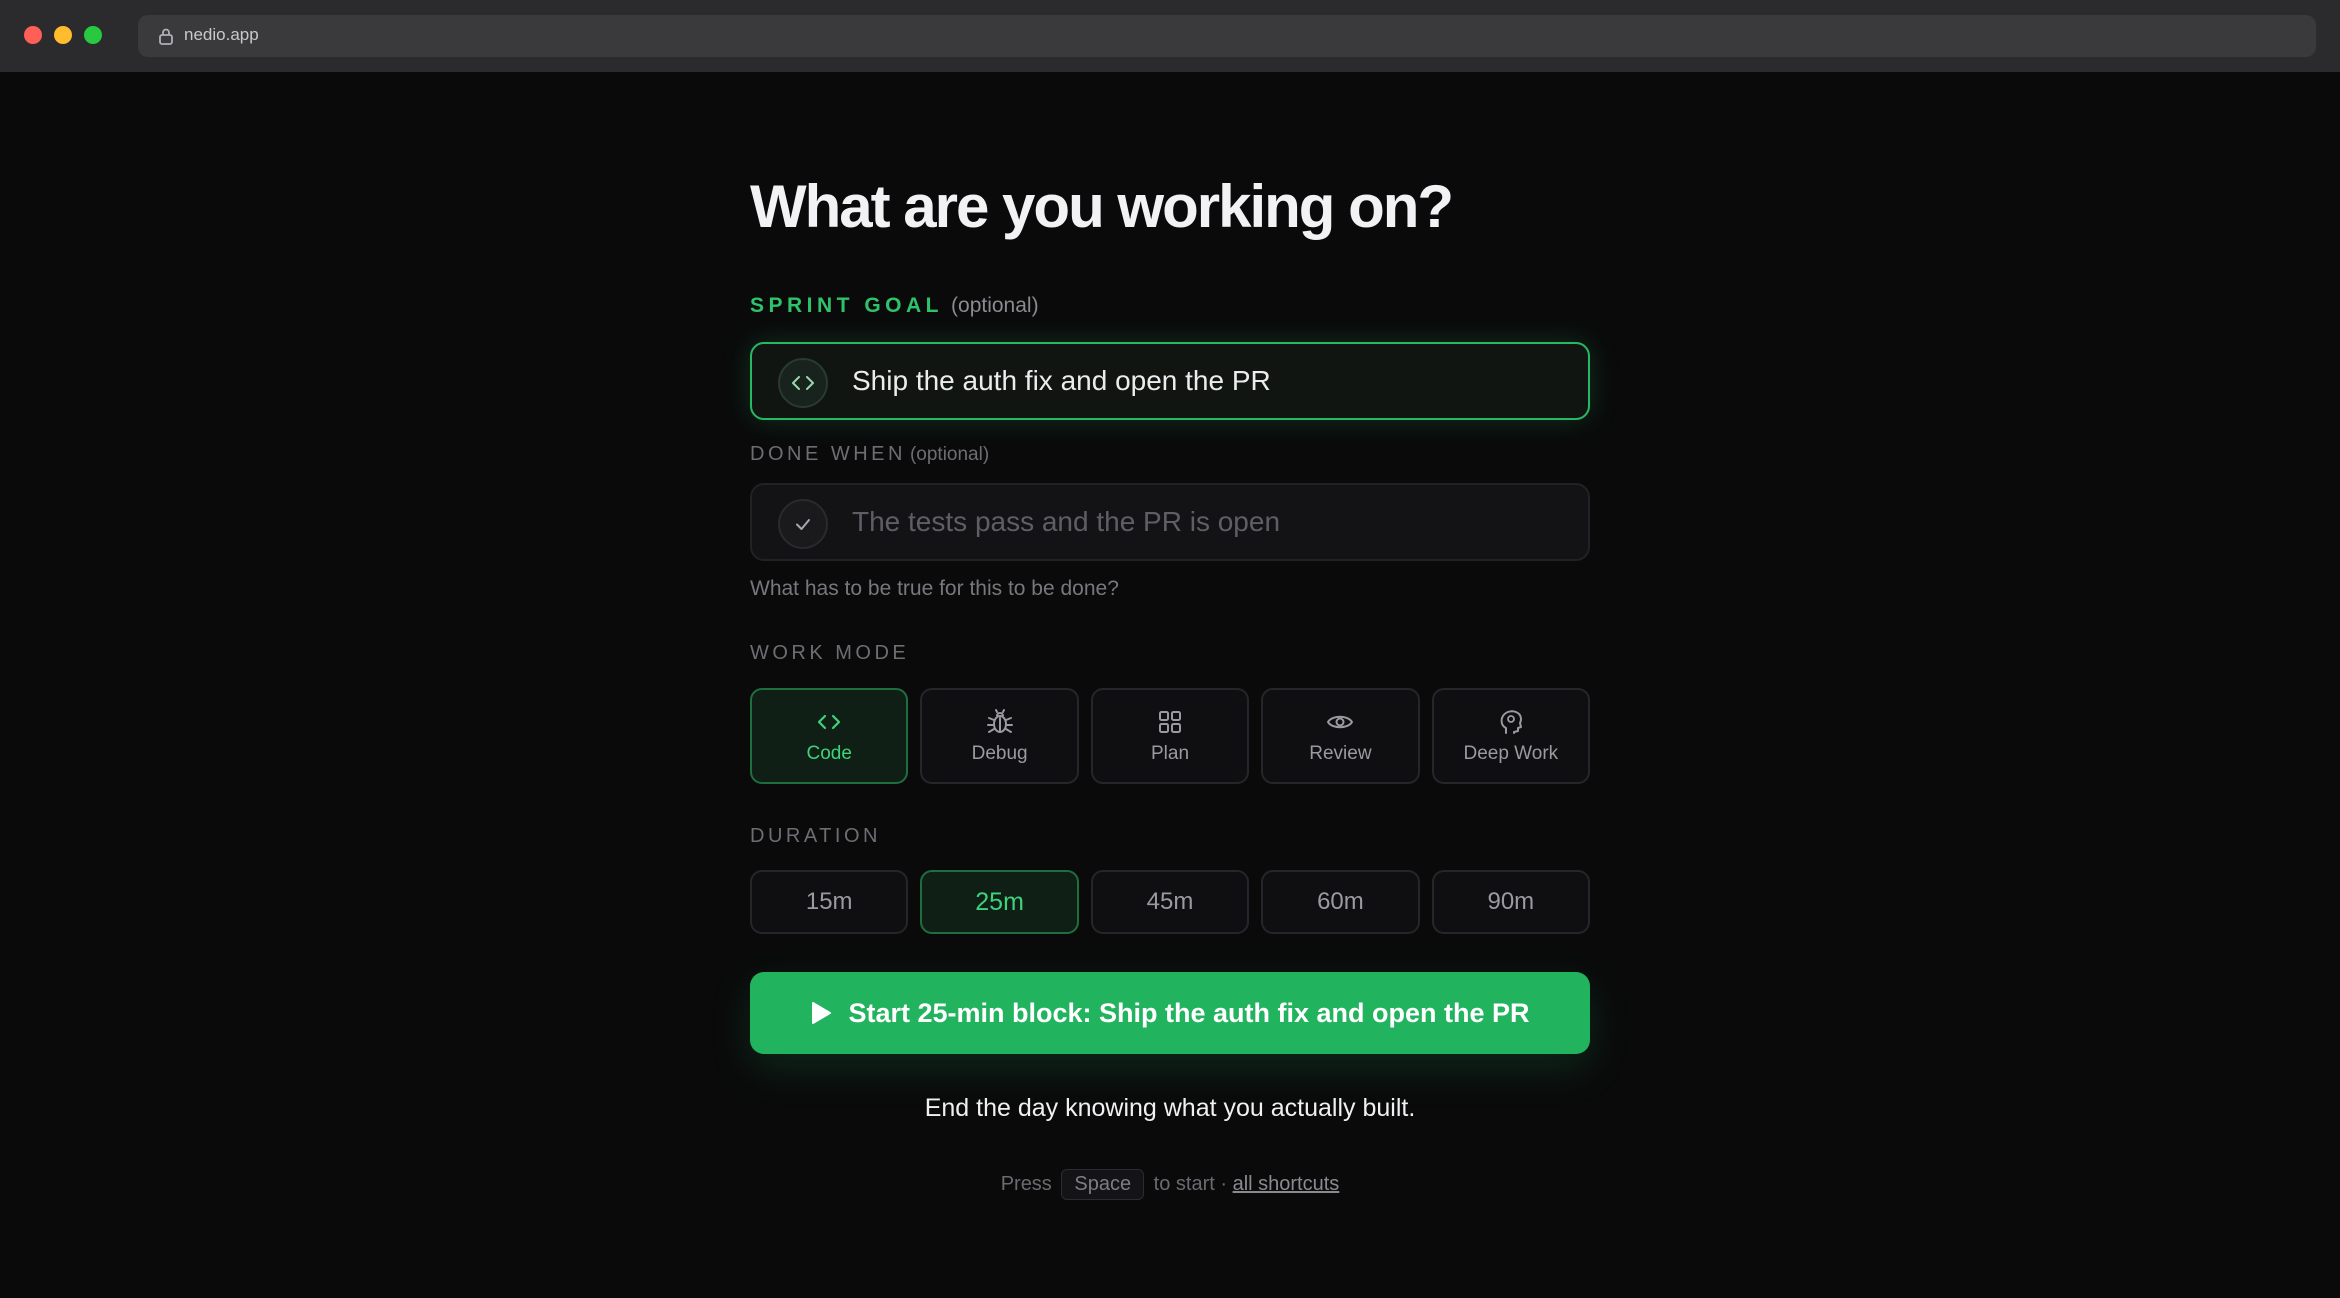 The height and width of the screenshot is (1298, 2340). I want to click on work-mode-label-debug: Debug, so click(999, 753).